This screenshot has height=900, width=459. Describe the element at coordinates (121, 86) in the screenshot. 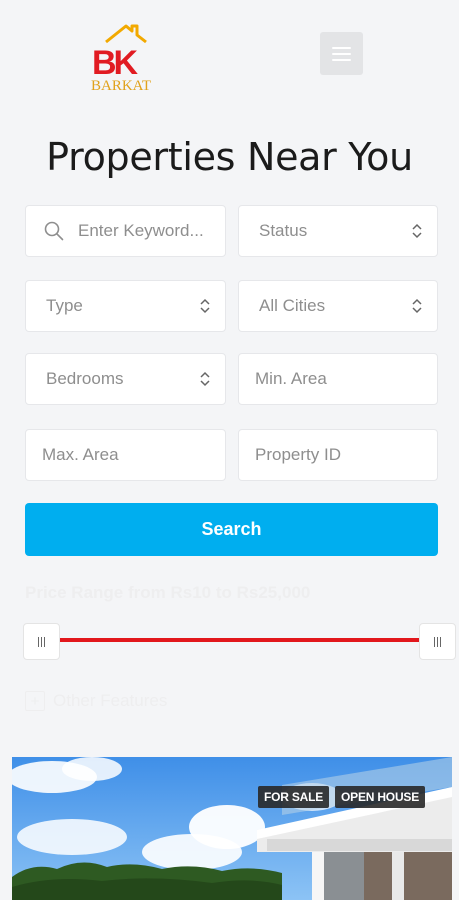

I see `svg-text: BARKAT` at that location.